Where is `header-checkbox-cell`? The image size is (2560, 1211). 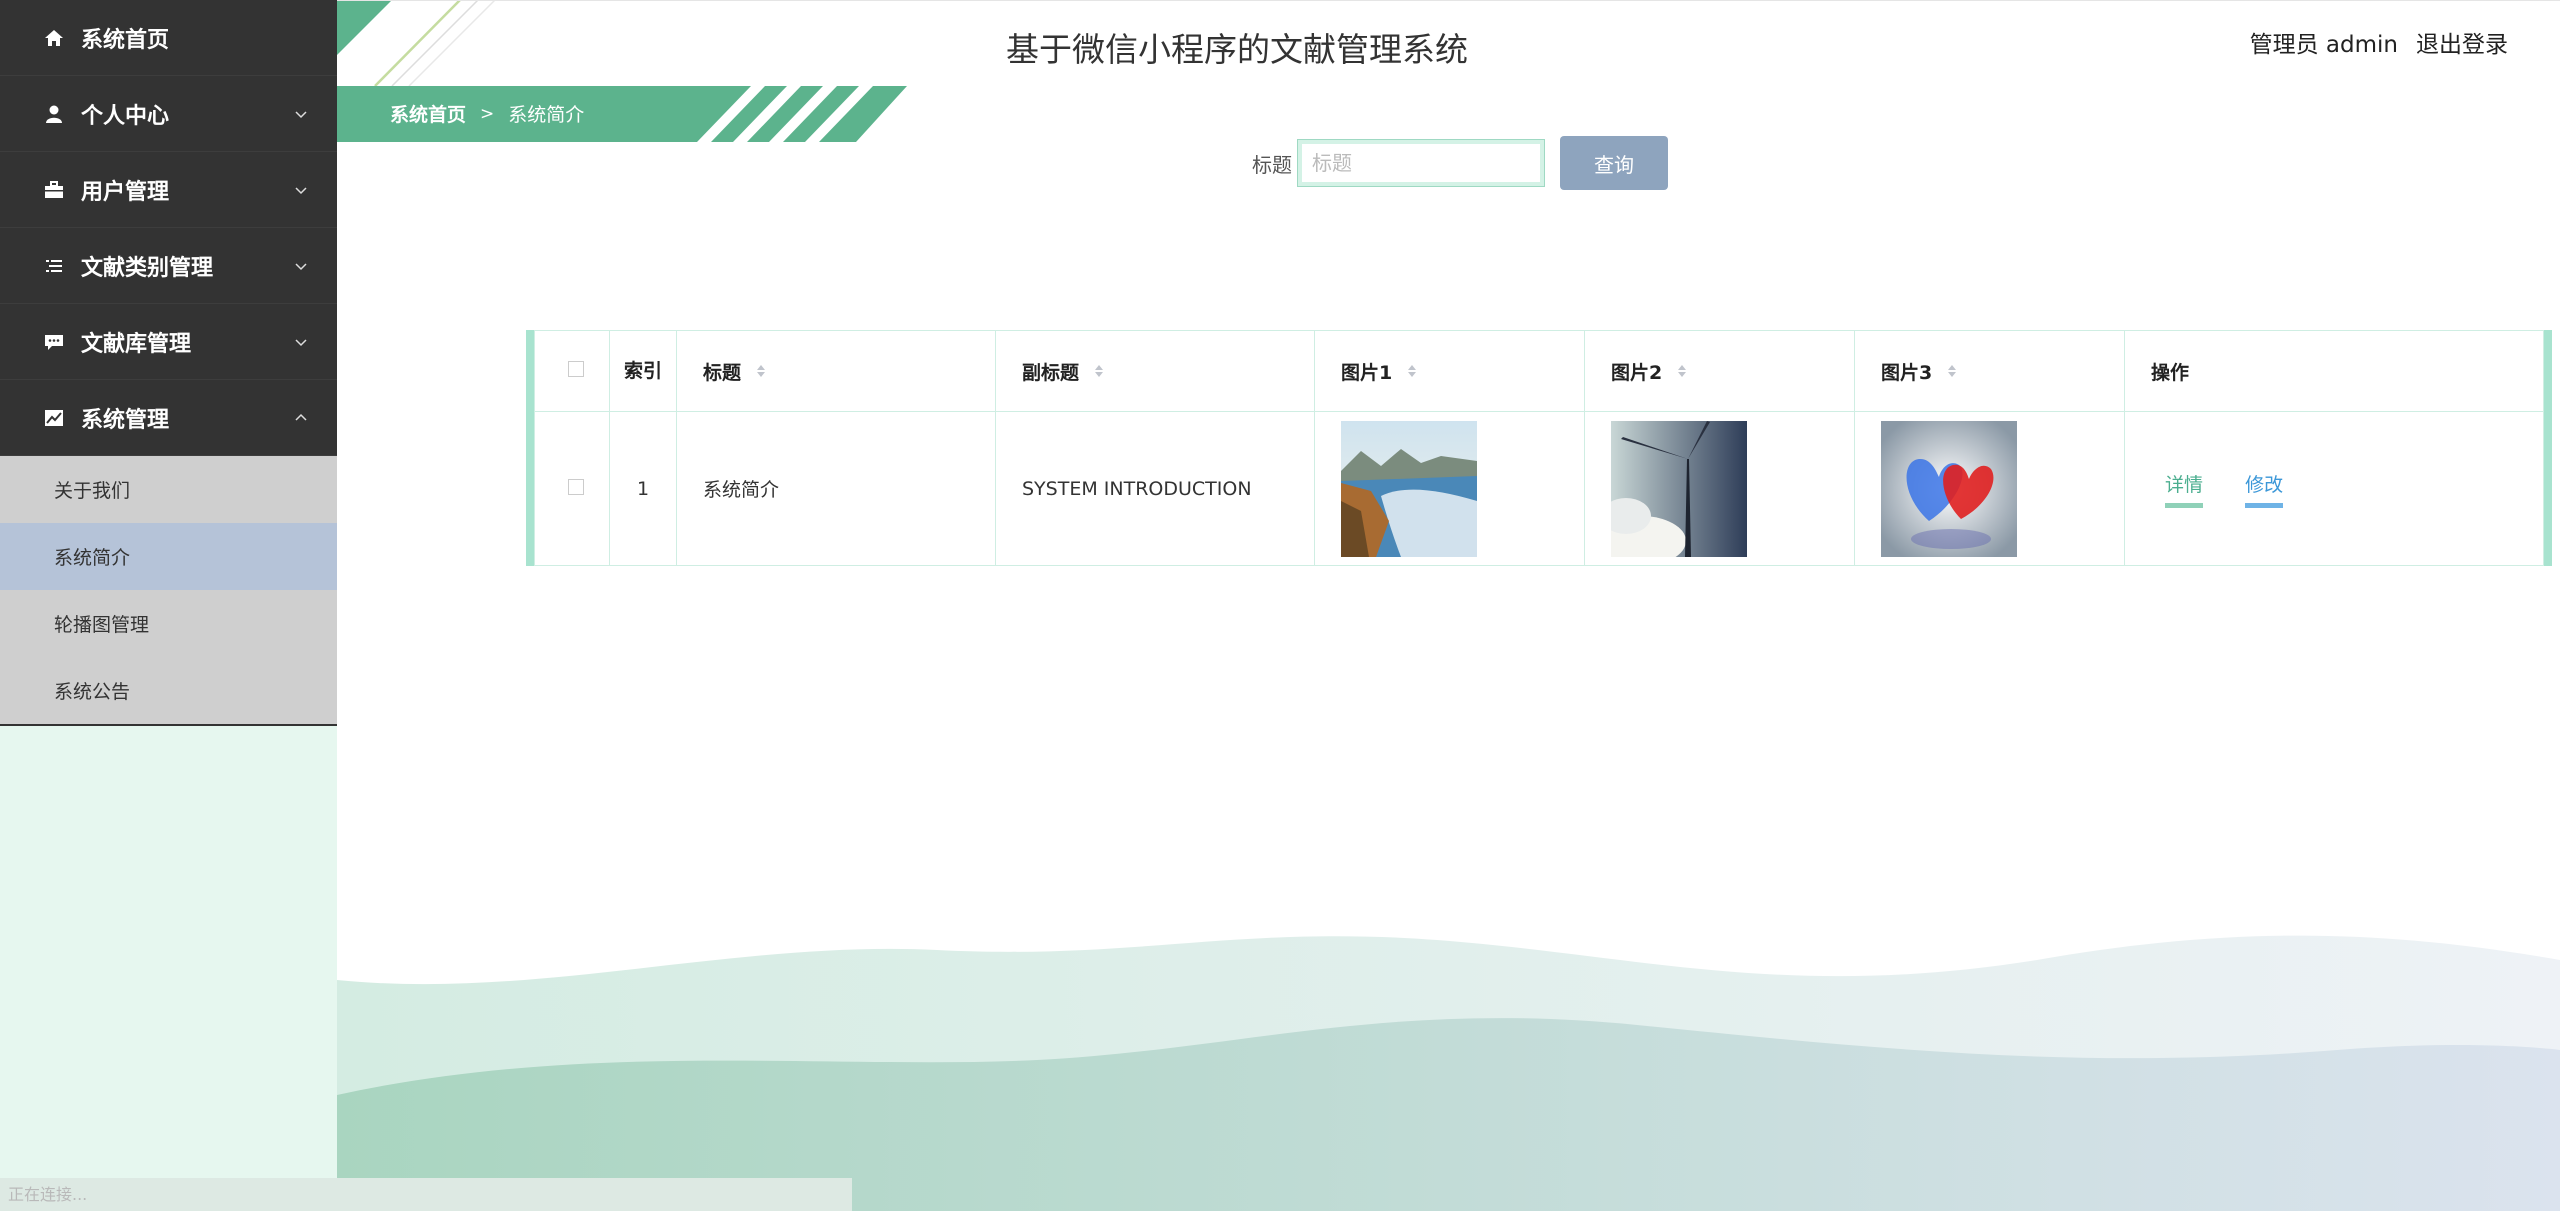 header-checkbox-cell is located at coordinates (572, 371).